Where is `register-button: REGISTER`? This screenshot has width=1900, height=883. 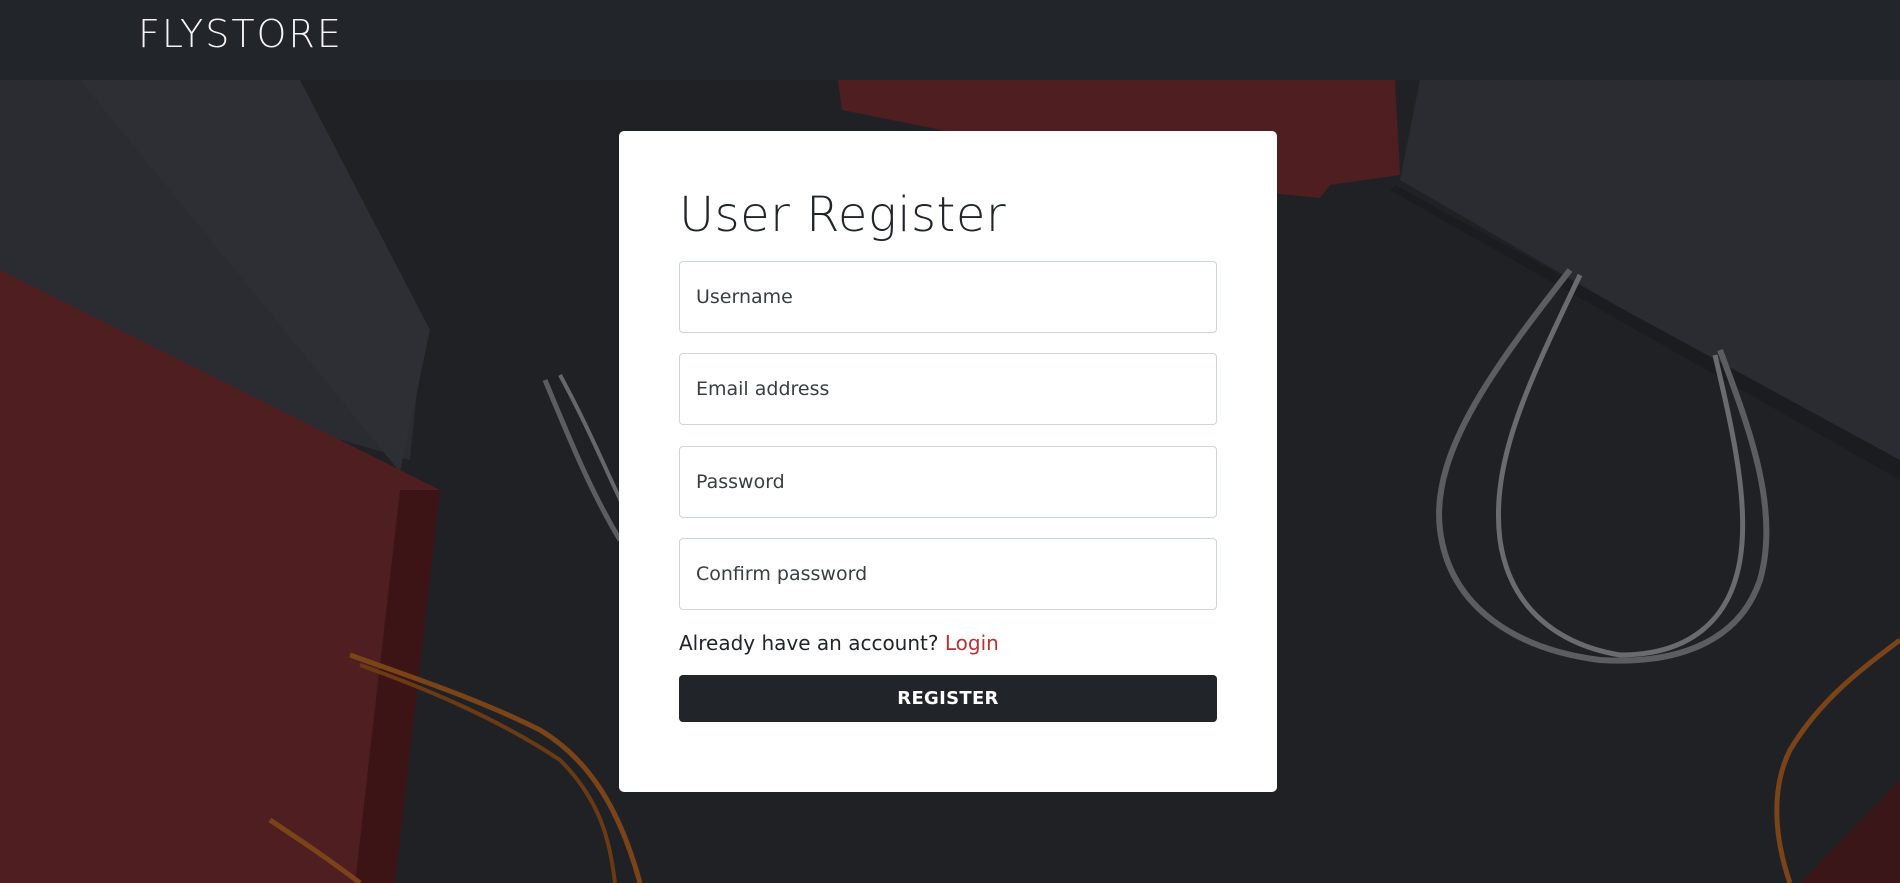 register-button: REGISTER is located at coordinates (948, 698).